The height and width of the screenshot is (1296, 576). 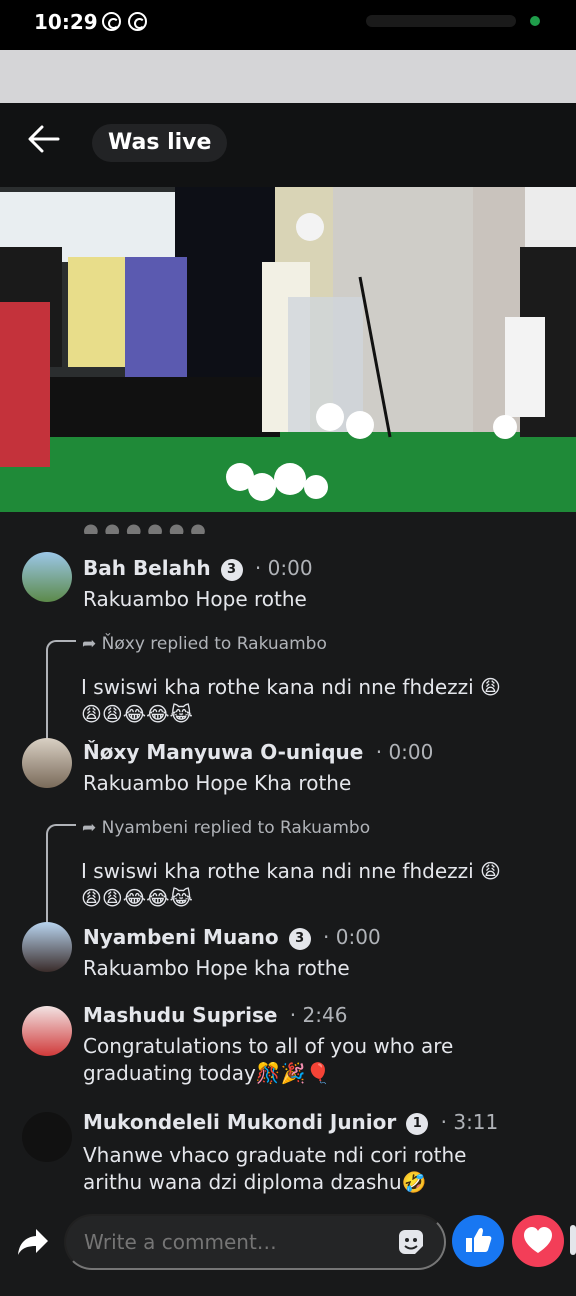 I want to click on like-button, so click(x=478, y=1241).